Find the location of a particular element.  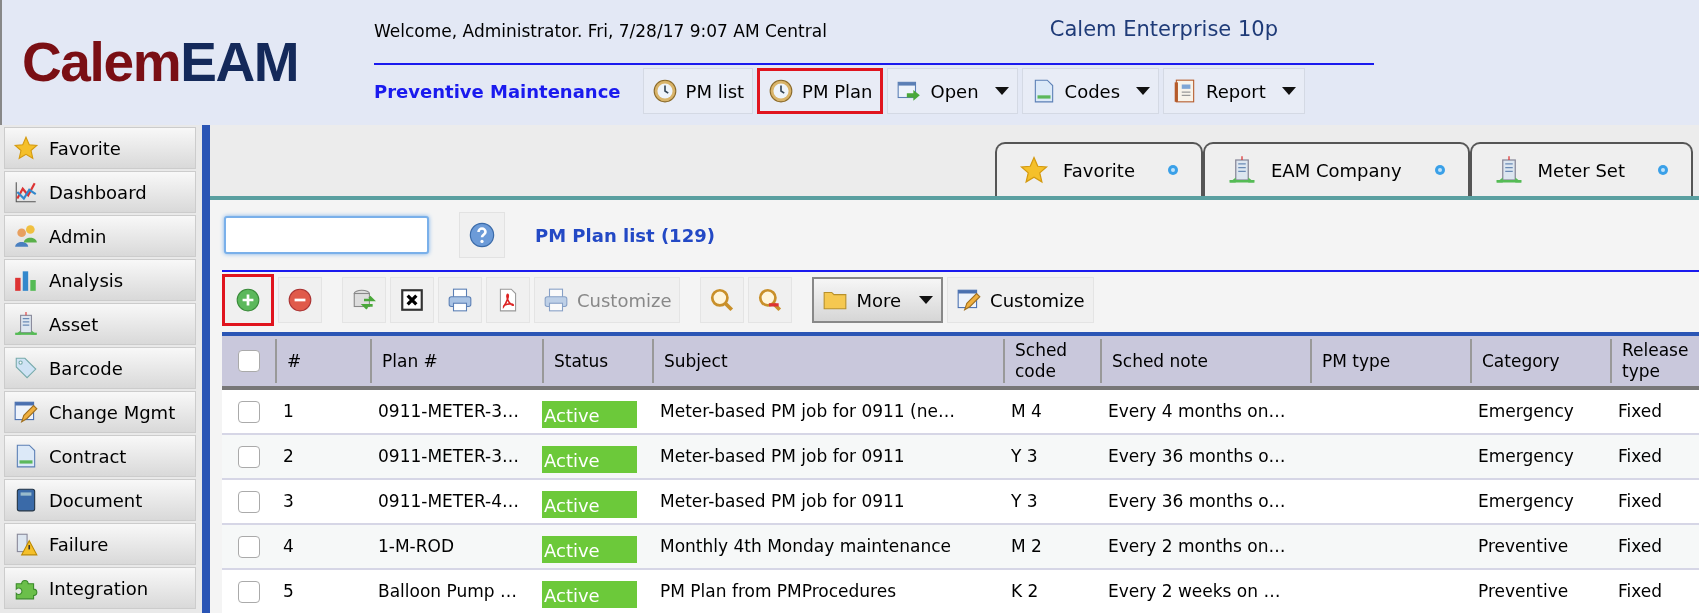

welcome-text: Welcome, Administrator. Fri, 7/28/17 9:07 AM Central is located at coordinates (600, 31).